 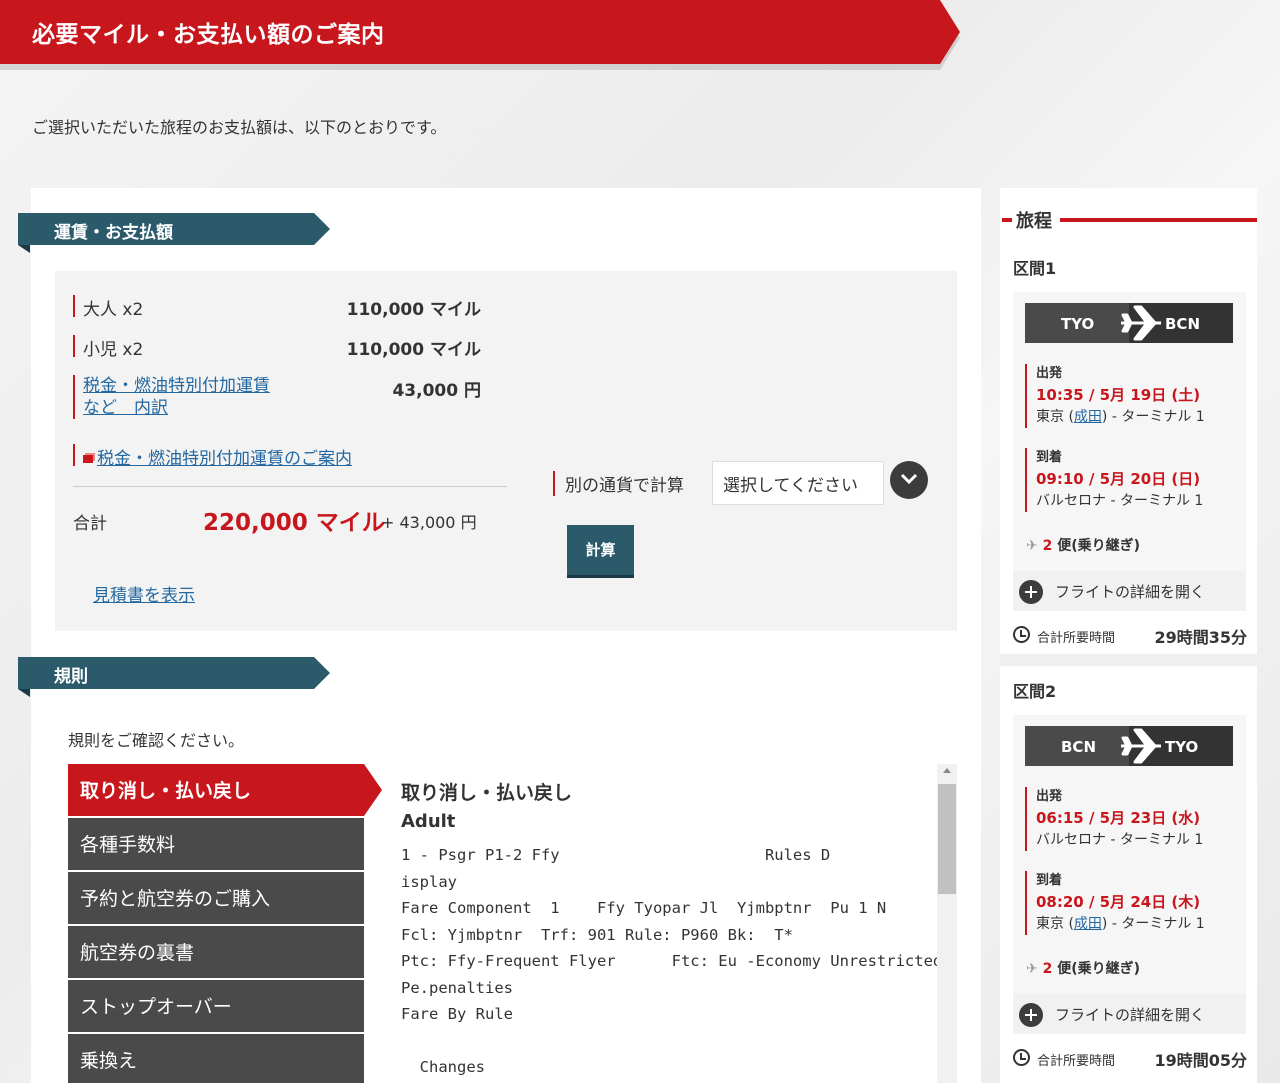 I want to click on rules-section-title: 規則, so click(x=71, y=677).